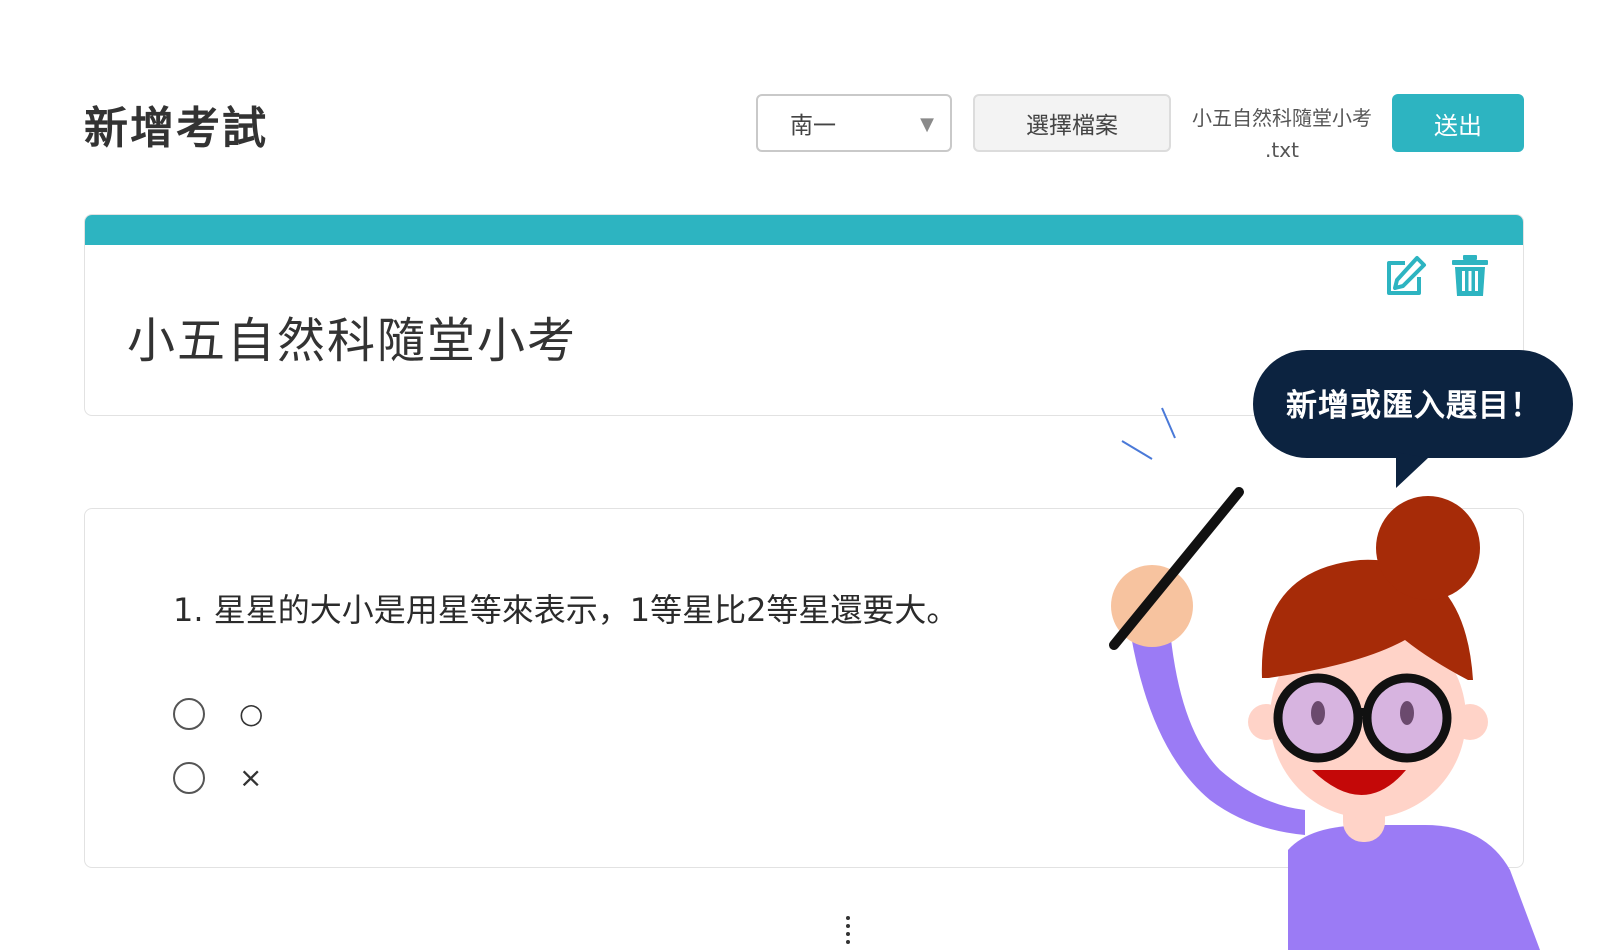 This screenshot has height=950, width=1606. I want to click on option-cross: ×, so click(217, 777).